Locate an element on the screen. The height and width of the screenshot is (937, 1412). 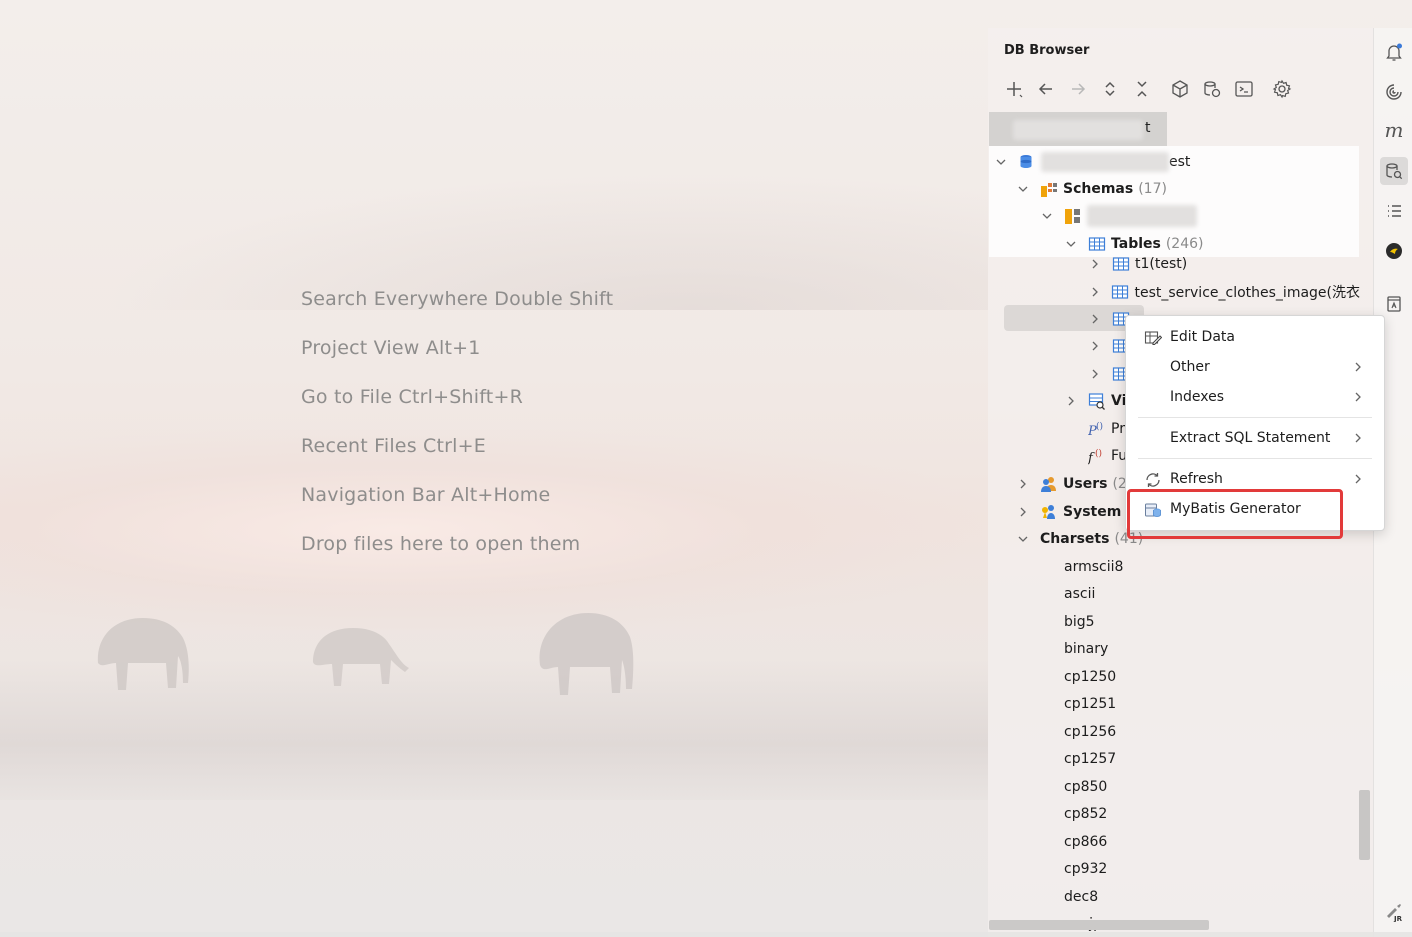
redacted-connection-name is located at coordinates (1078, 130).